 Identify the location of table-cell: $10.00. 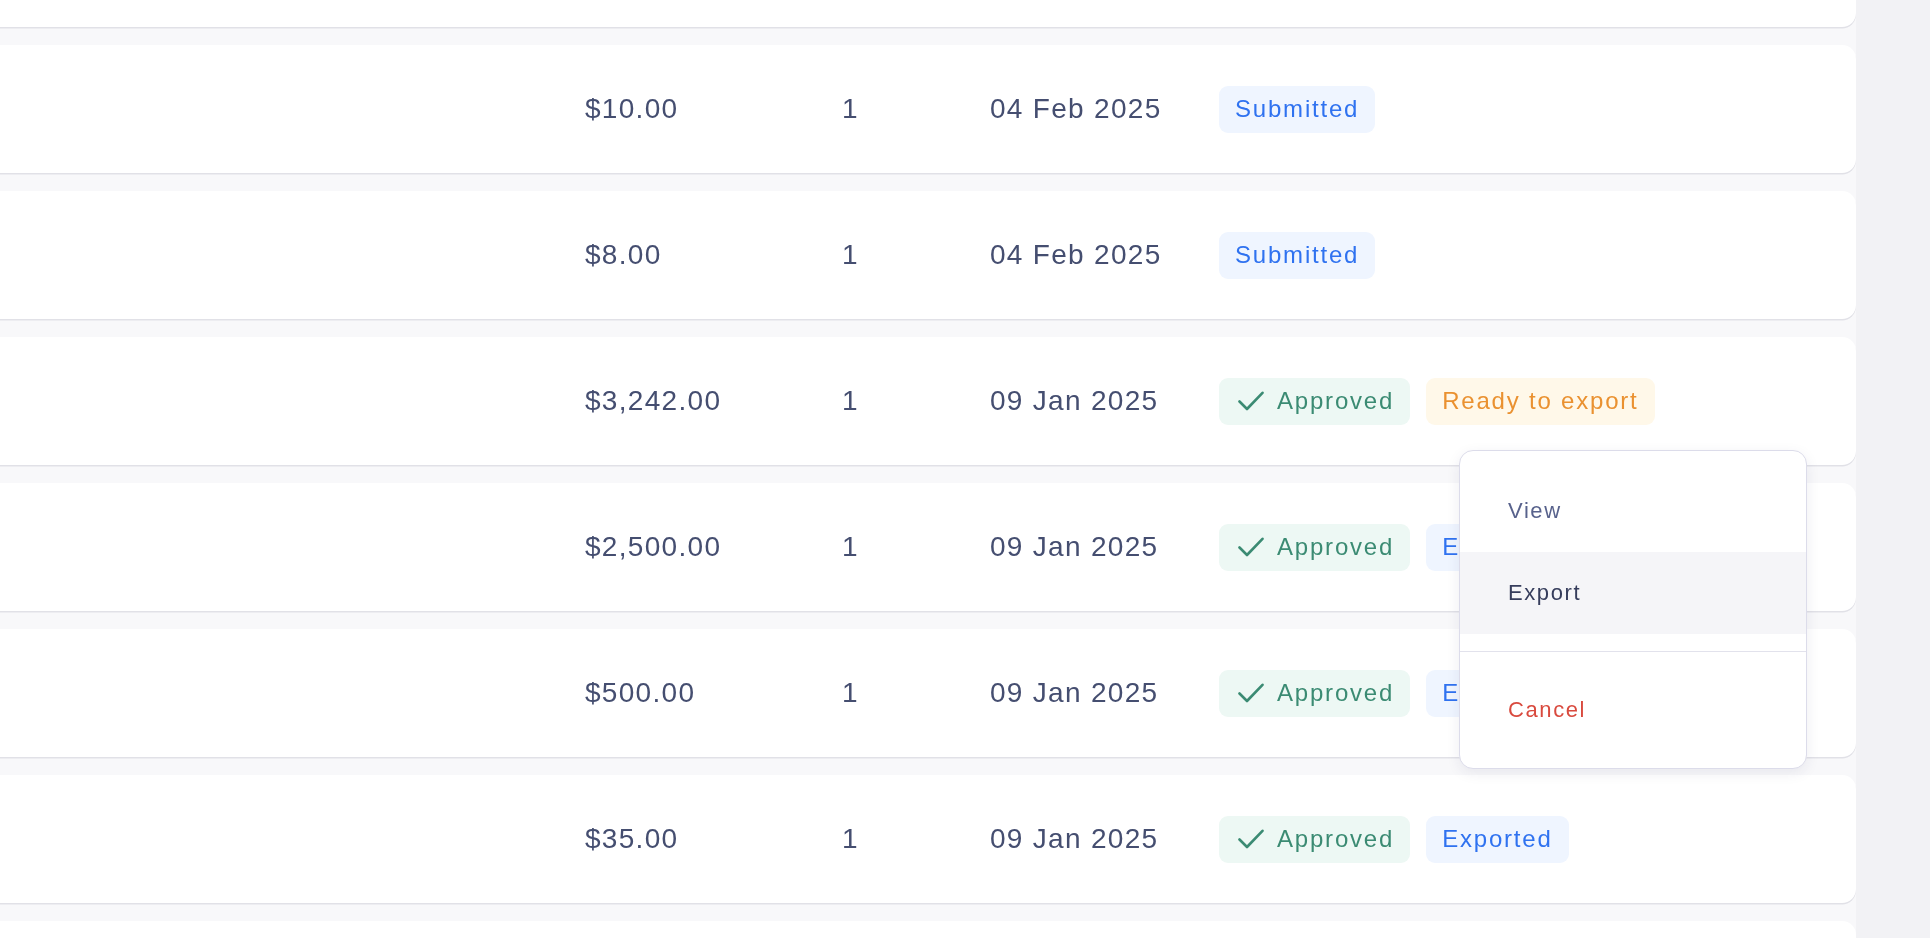
(632, 109).